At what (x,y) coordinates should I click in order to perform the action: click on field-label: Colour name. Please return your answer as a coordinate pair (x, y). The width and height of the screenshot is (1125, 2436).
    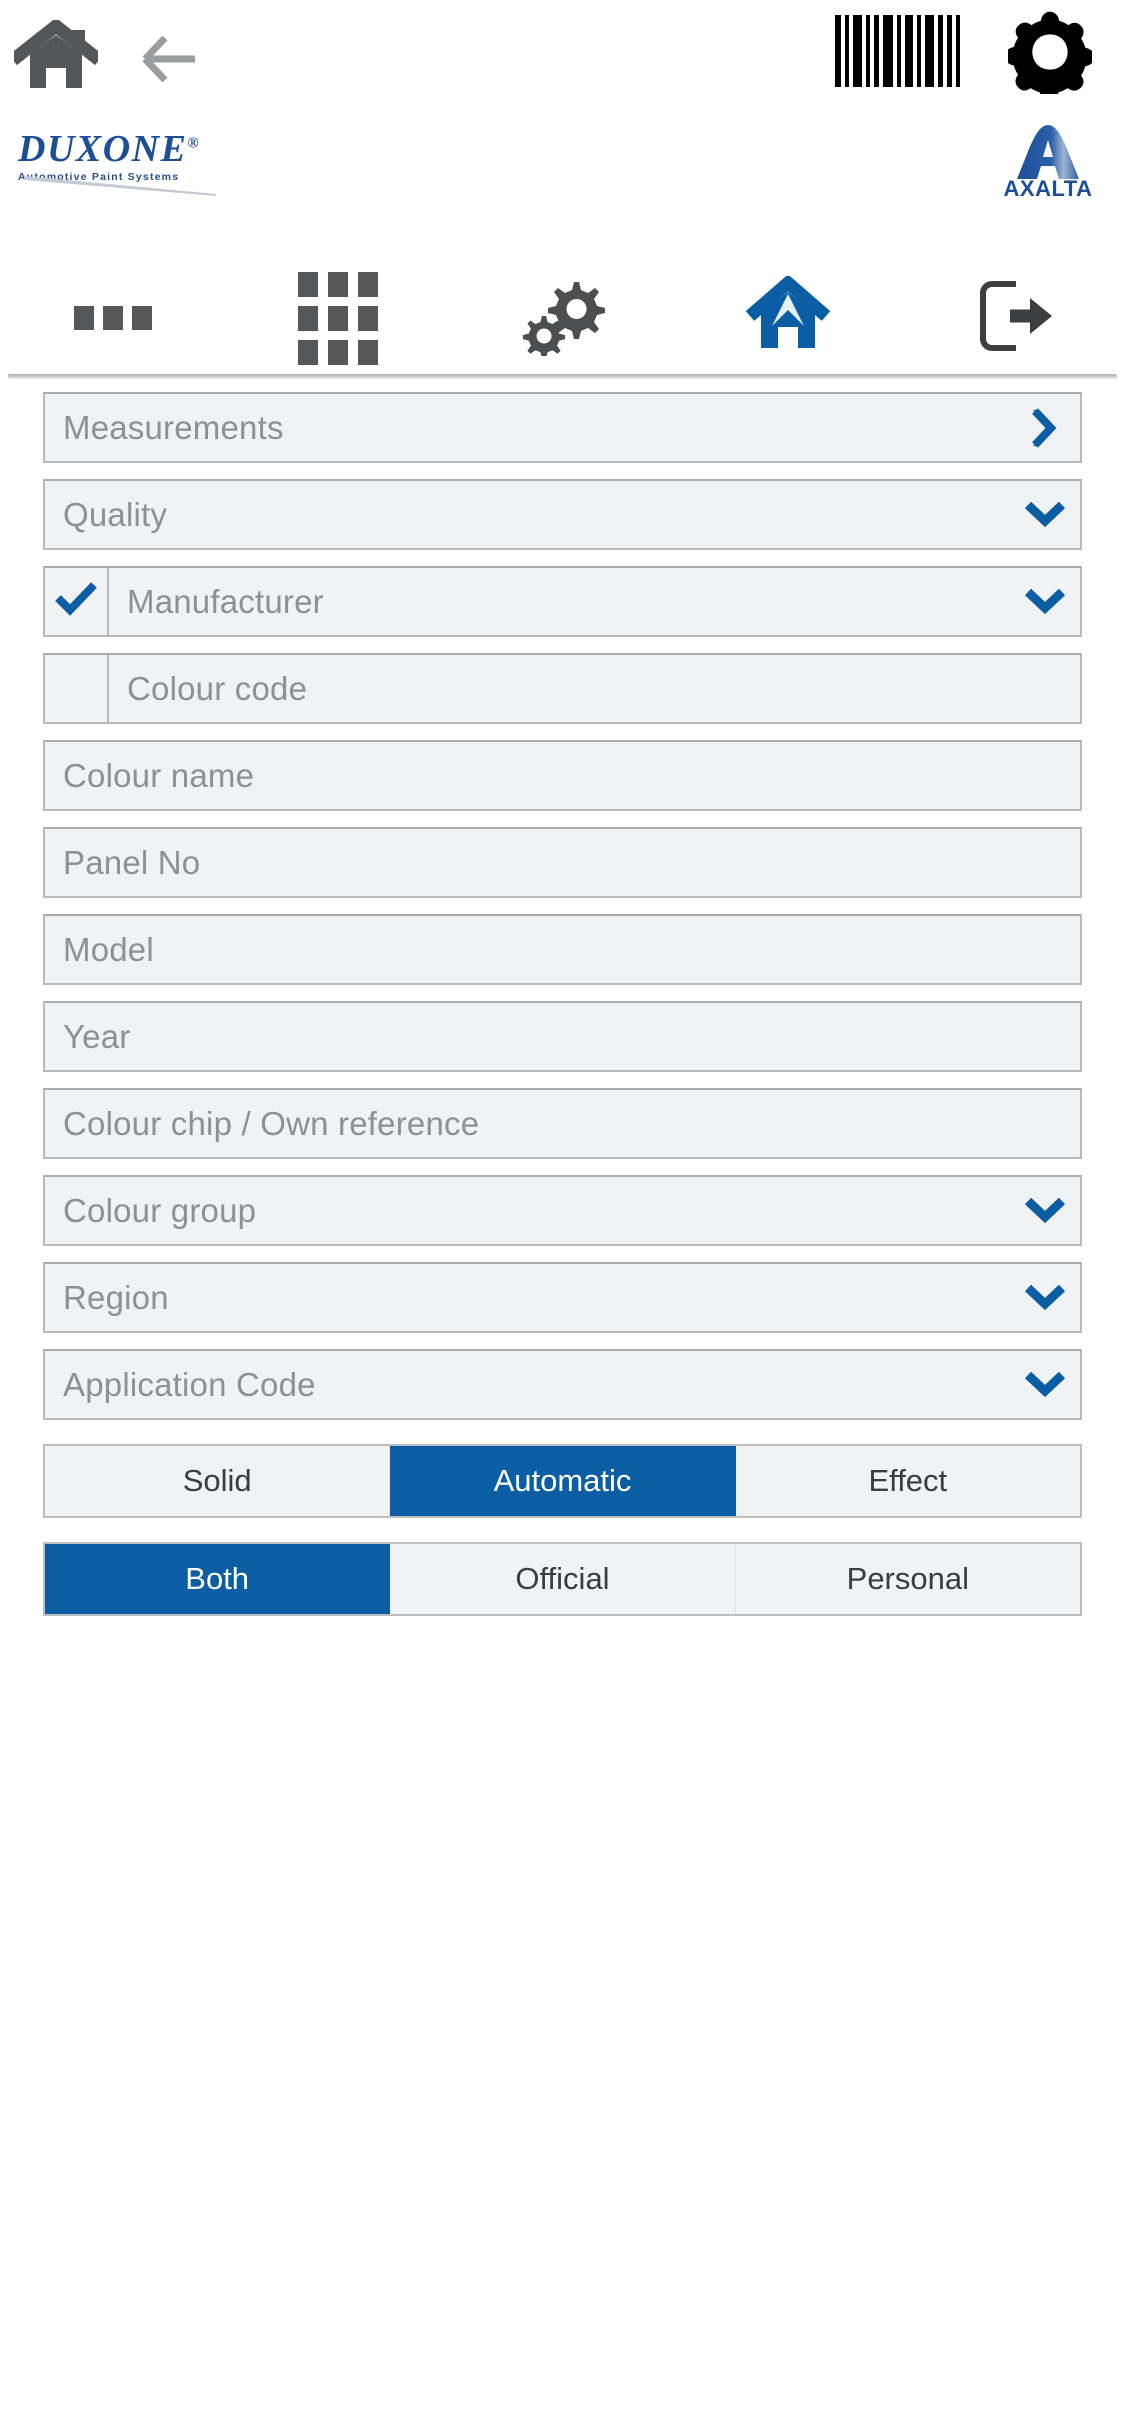
    Looking at the image, I should click on (159, 775).